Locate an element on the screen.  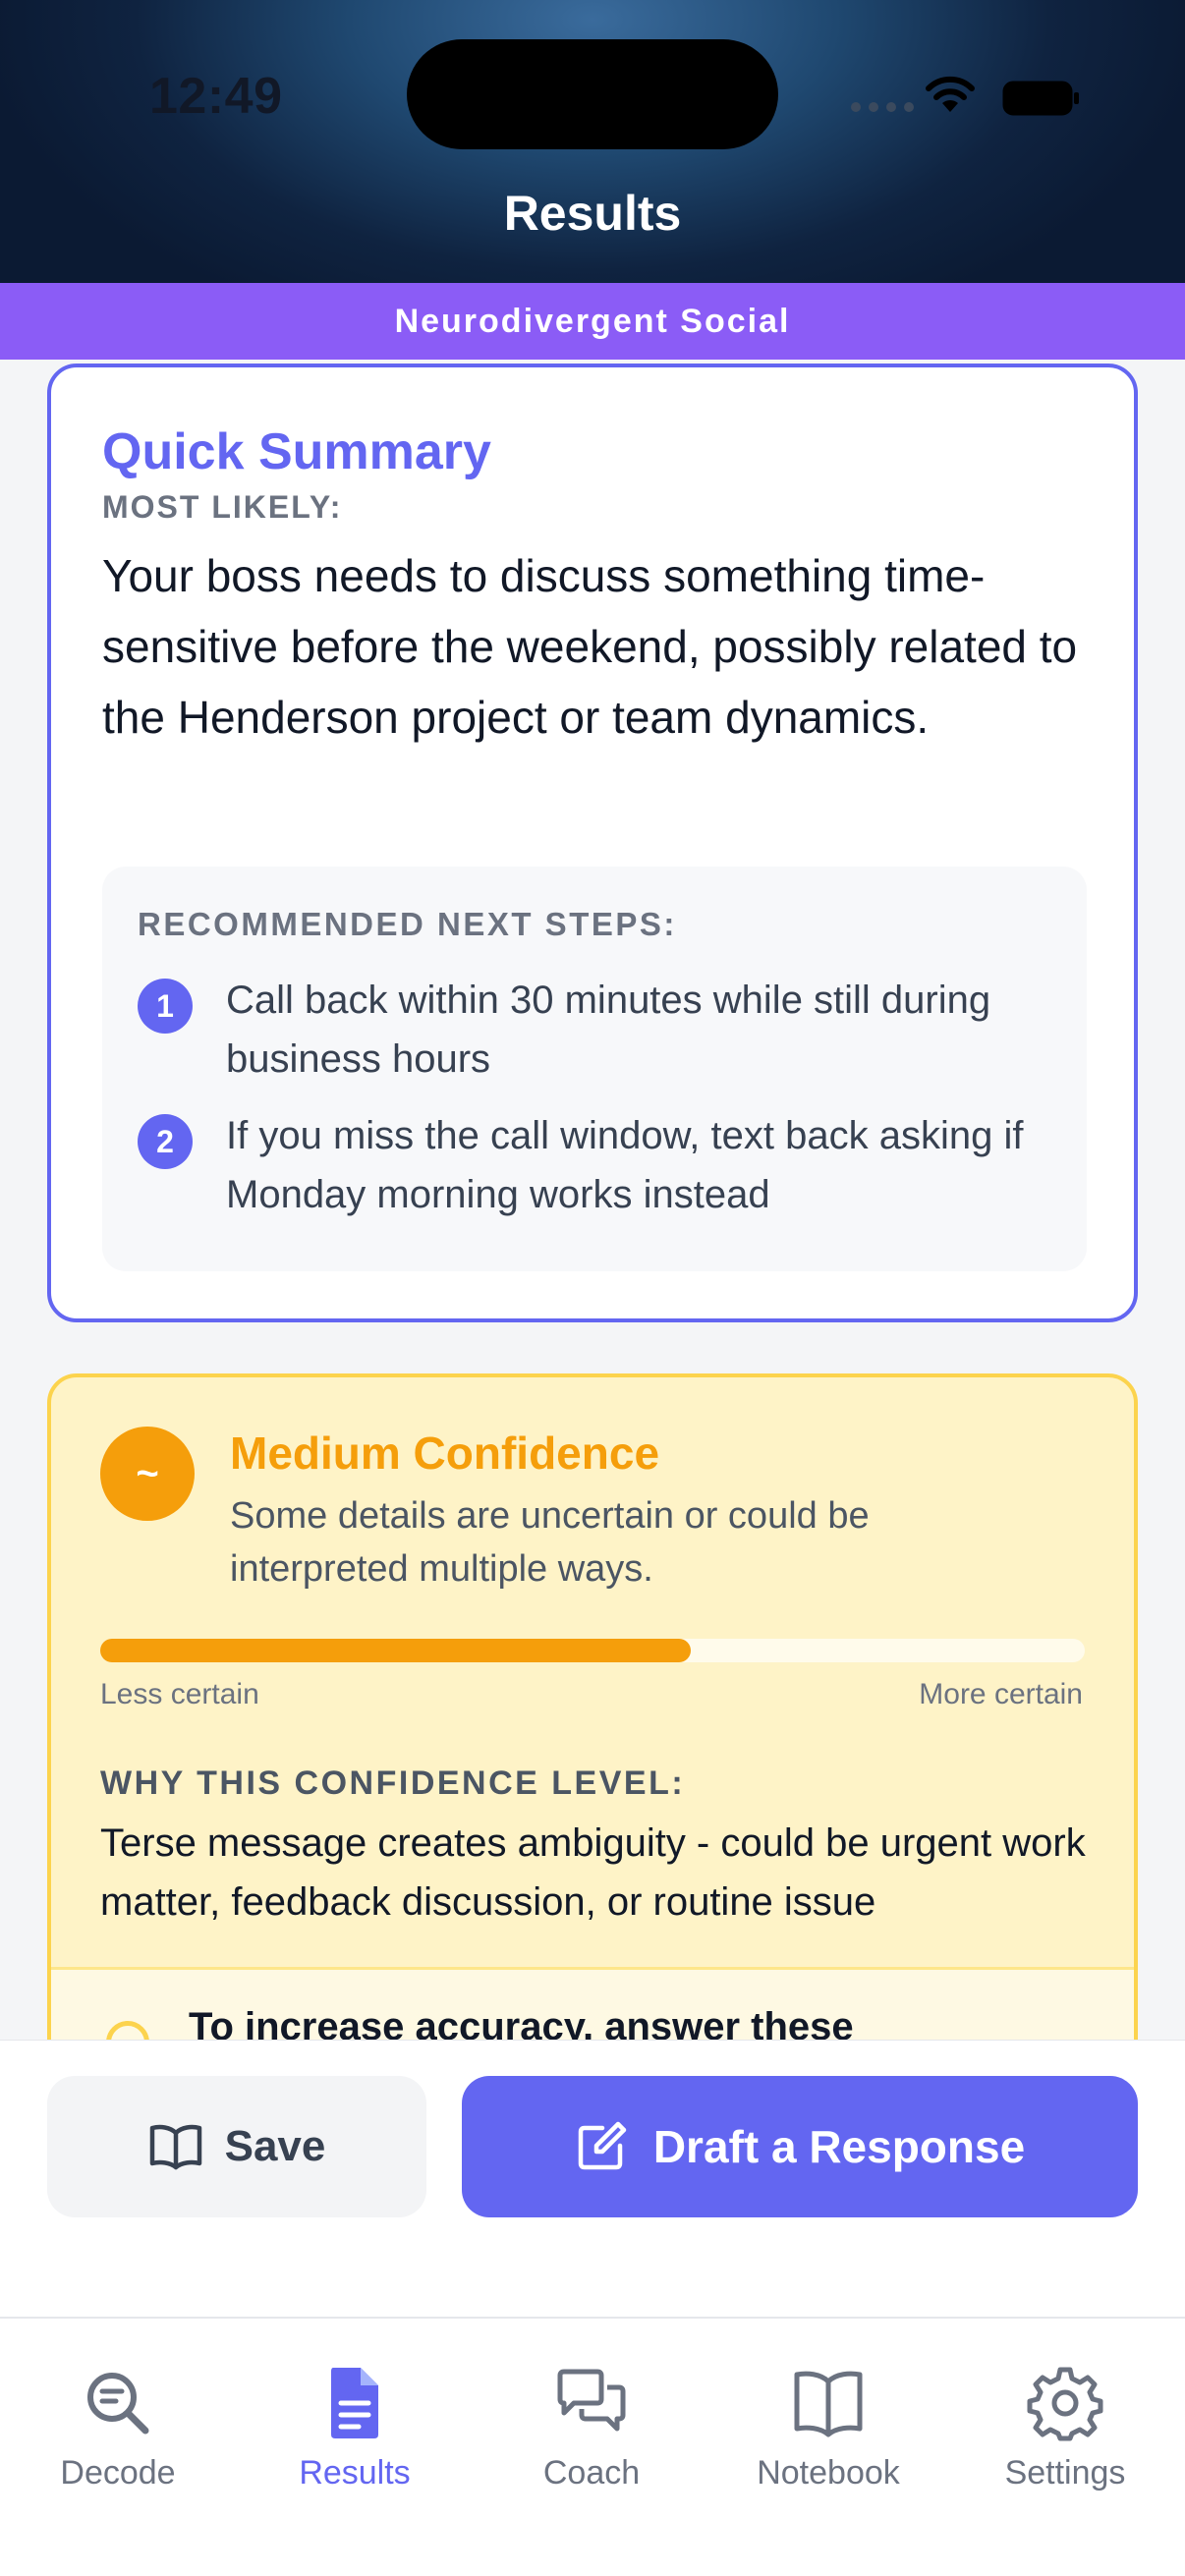
status-time: 12:49 is located at coordinates (216, 96).